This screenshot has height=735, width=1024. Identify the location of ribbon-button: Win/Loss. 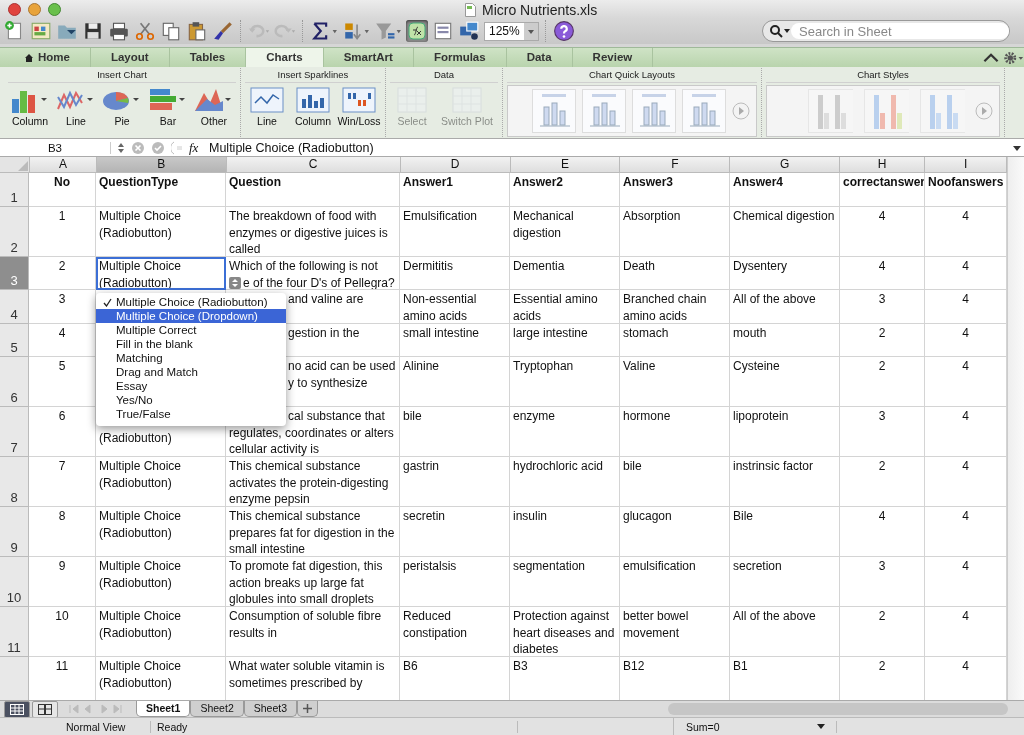
(359, 106).